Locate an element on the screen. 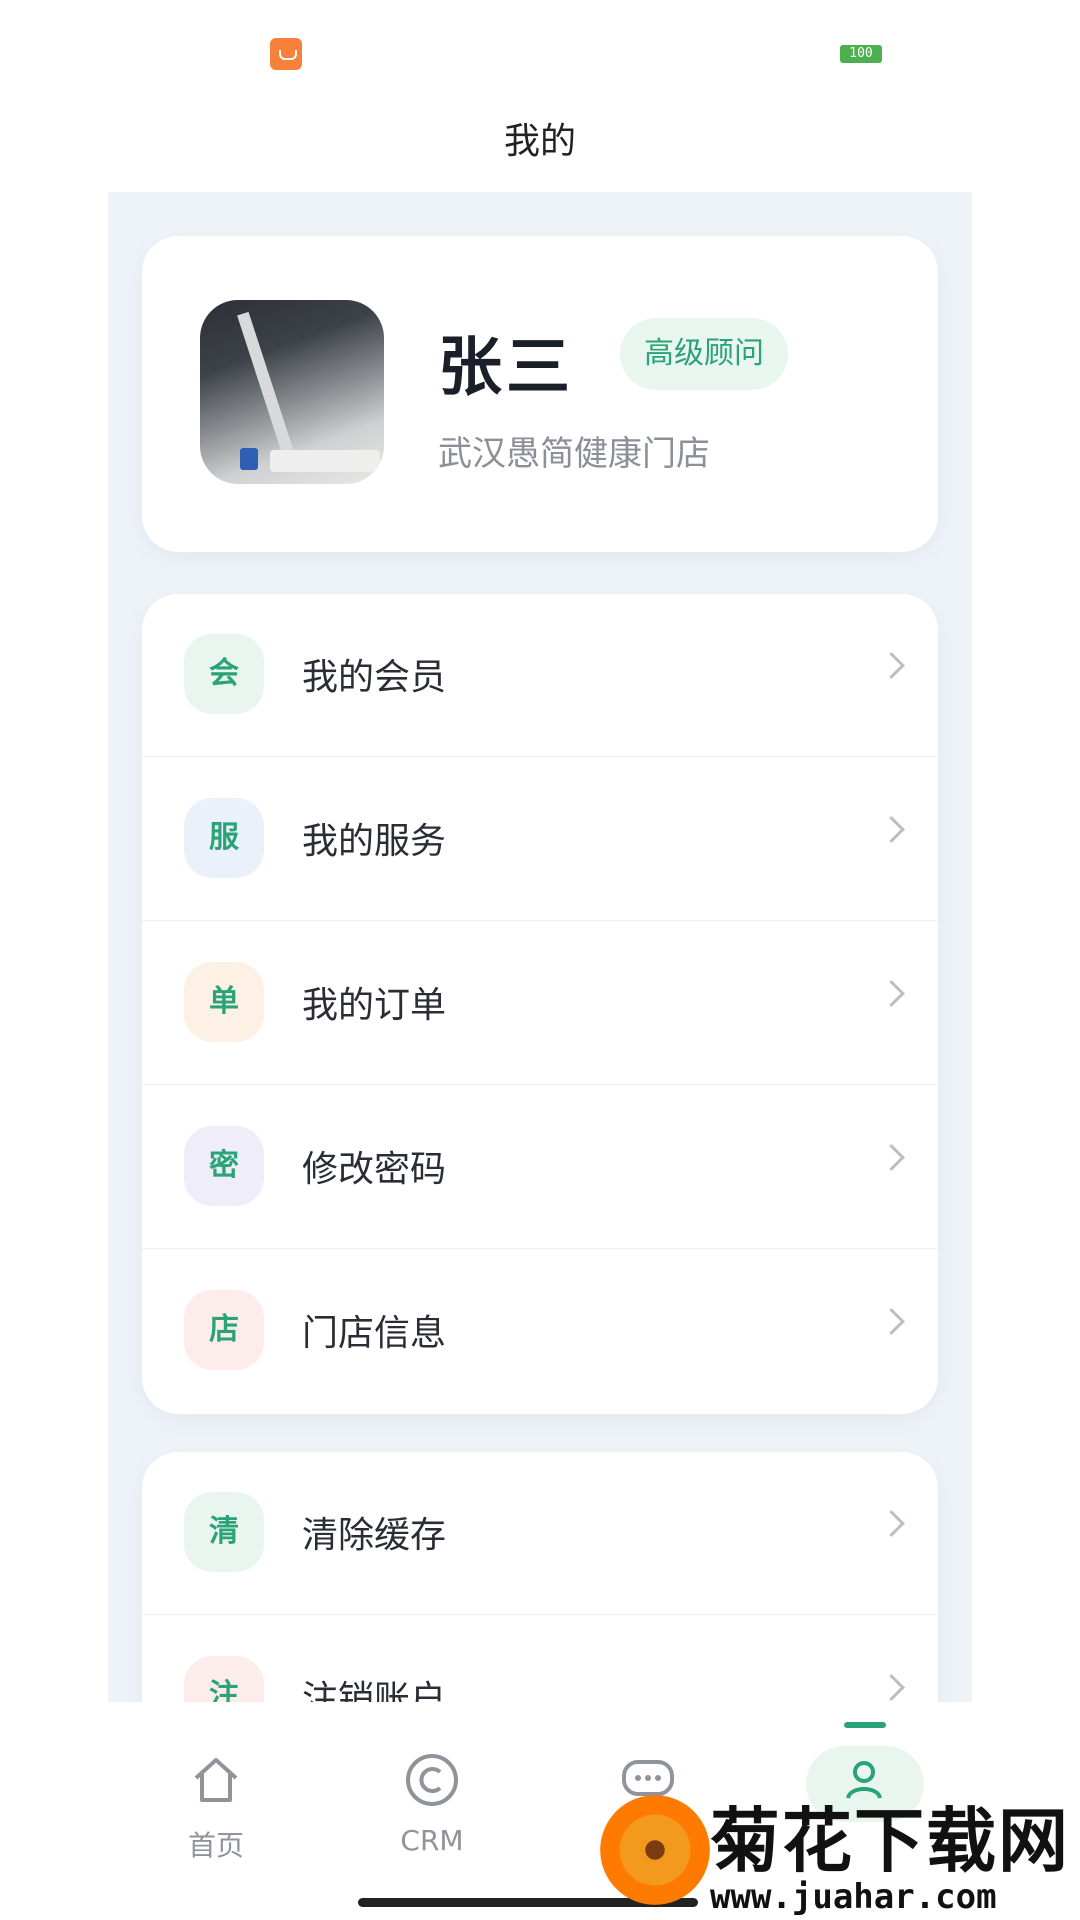 The height and width of the screenshot is (1920, 1080). role-badge: 高级顾问 is located at coordinates (704, 354).